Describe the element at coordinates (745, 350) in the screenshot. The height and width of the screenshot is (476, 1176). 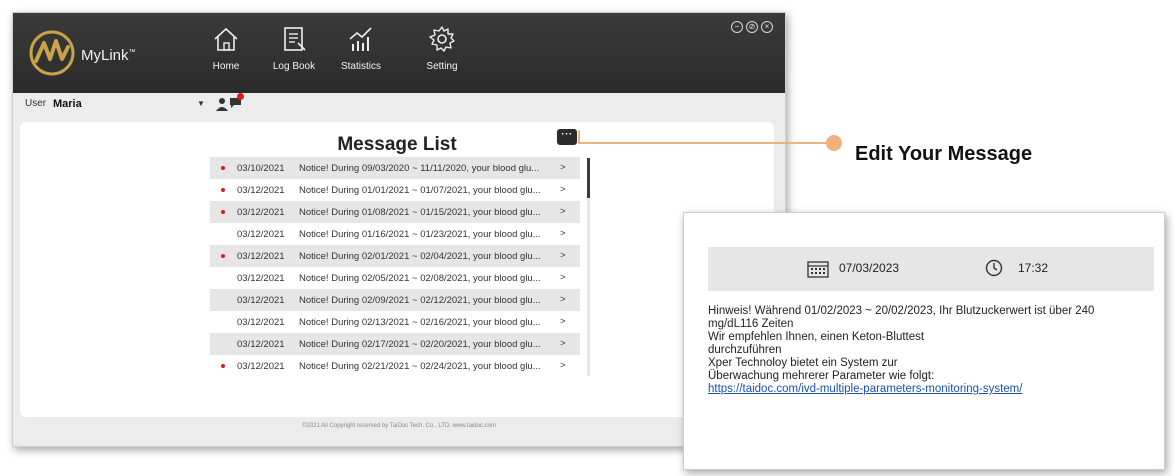
I see `message-line: durchzuführen` at that location.